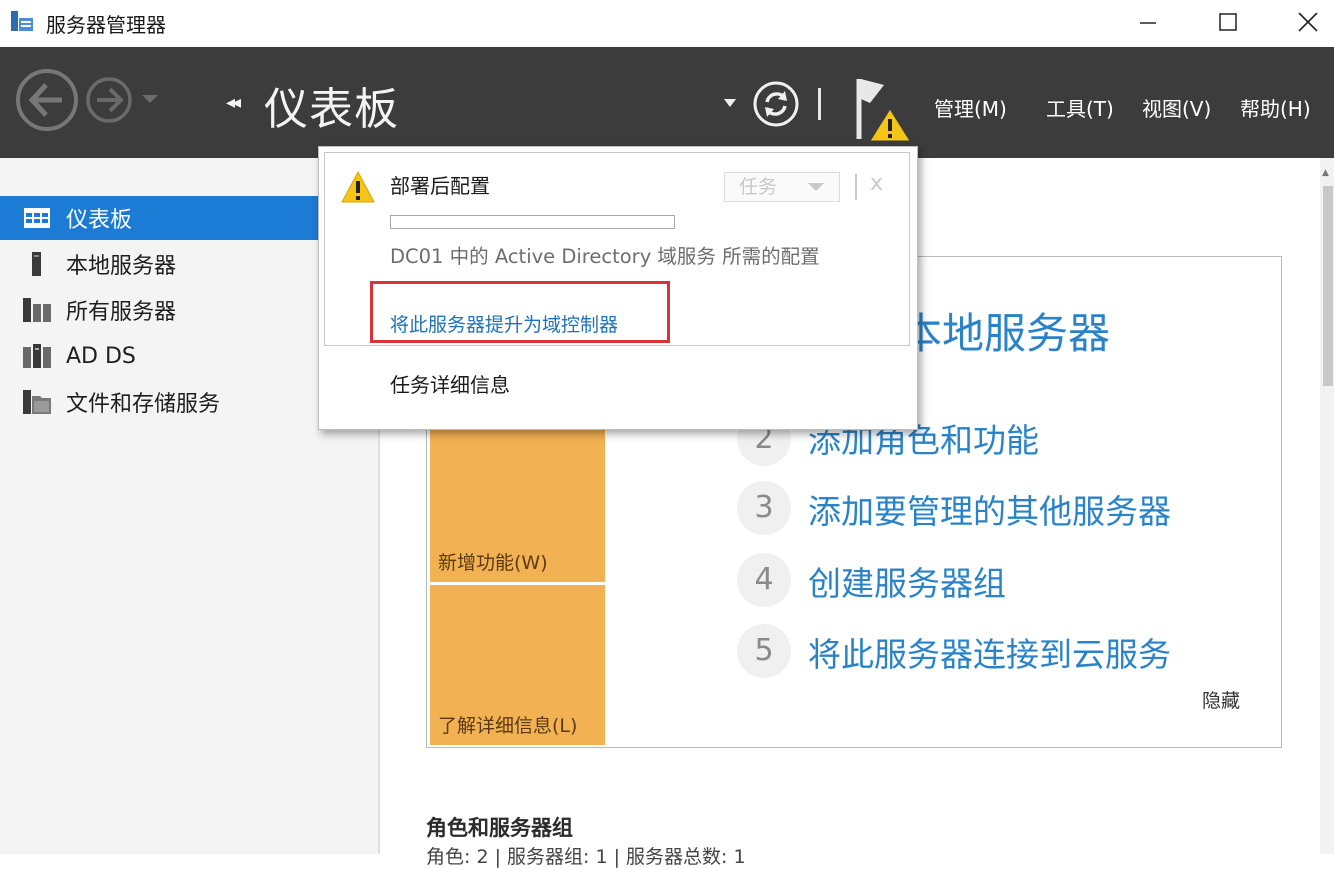 The width and height of the screenshot is (1334, 869). I want to click on server-icon, so click(36, 264).